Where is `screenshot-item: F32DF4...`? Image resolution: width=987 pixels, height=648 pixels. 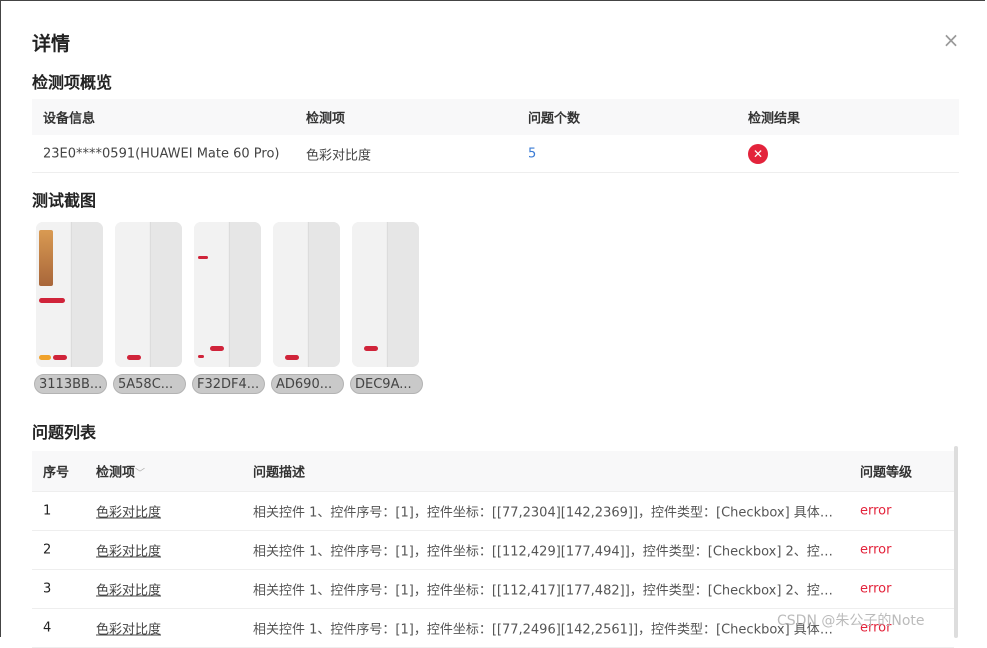 screenshot-item: F32DF4... is located at coordinates (228, 308).